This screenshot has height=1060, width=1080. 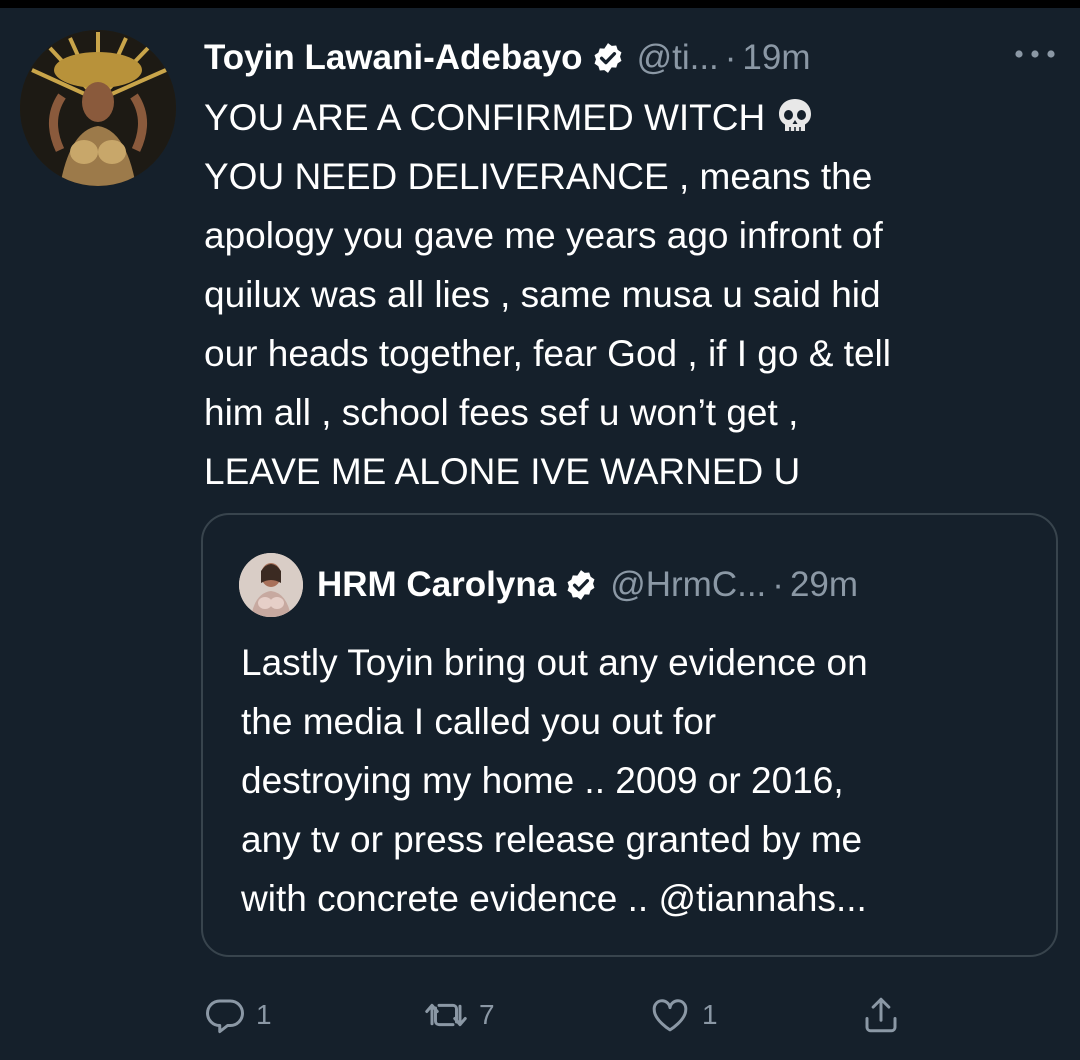 What do you see at coordinates (776, 58) in the screenshot?
I see `tweet-time: 19m` at bounding box center [776, 58].